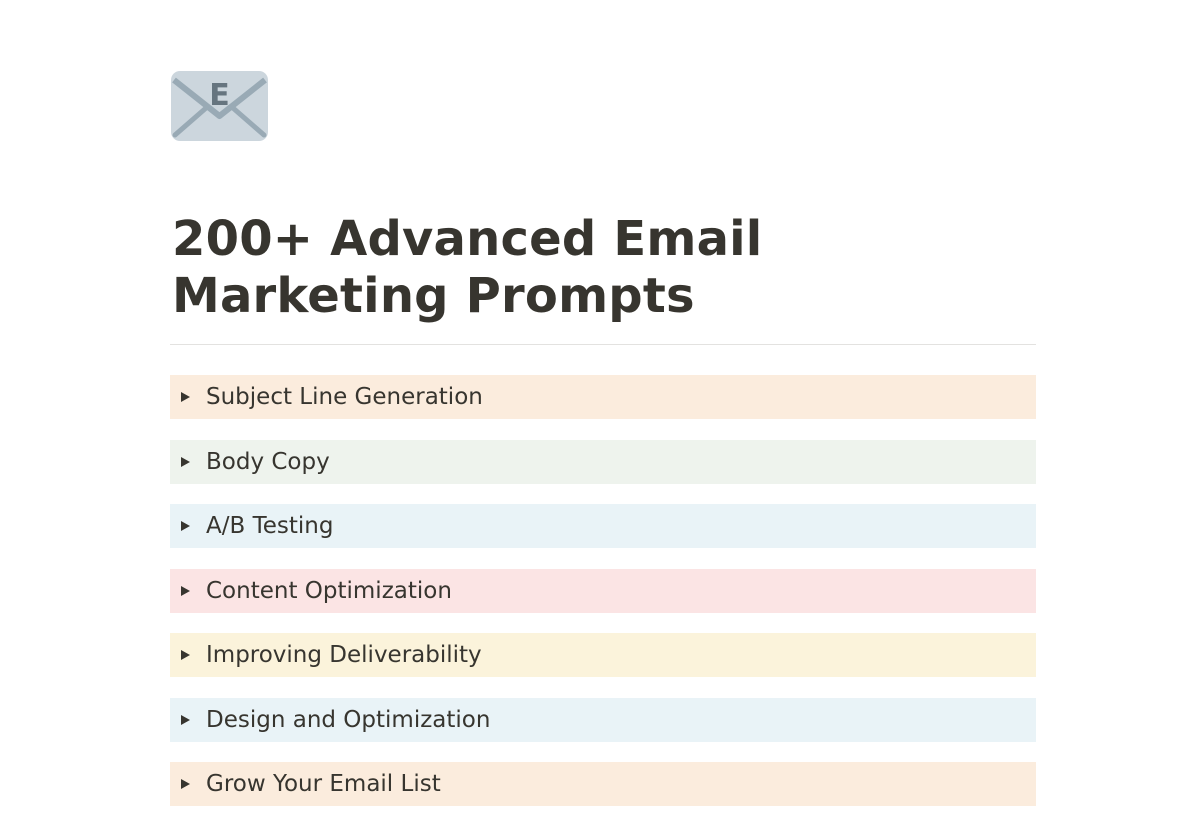 This screenshot has height=827, width=1200. I want to click on toggle-content-optimization: Content Optimization, so click(603, 590).